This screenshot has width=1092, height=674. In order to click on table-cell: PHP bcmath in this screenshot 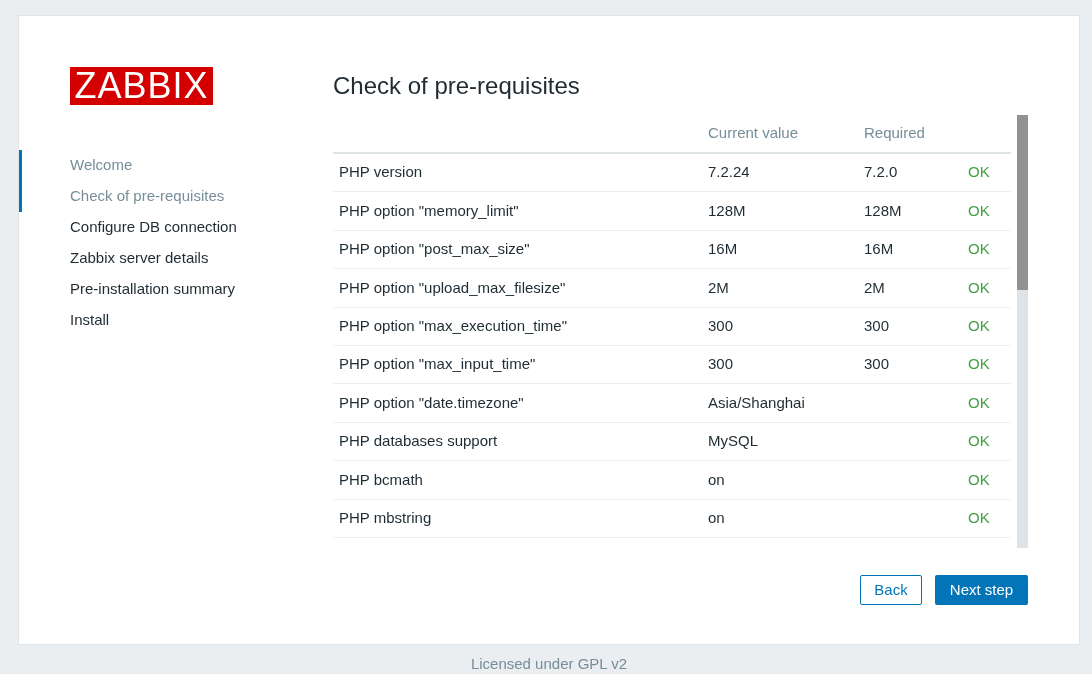, I will do `click(381, 479)`.